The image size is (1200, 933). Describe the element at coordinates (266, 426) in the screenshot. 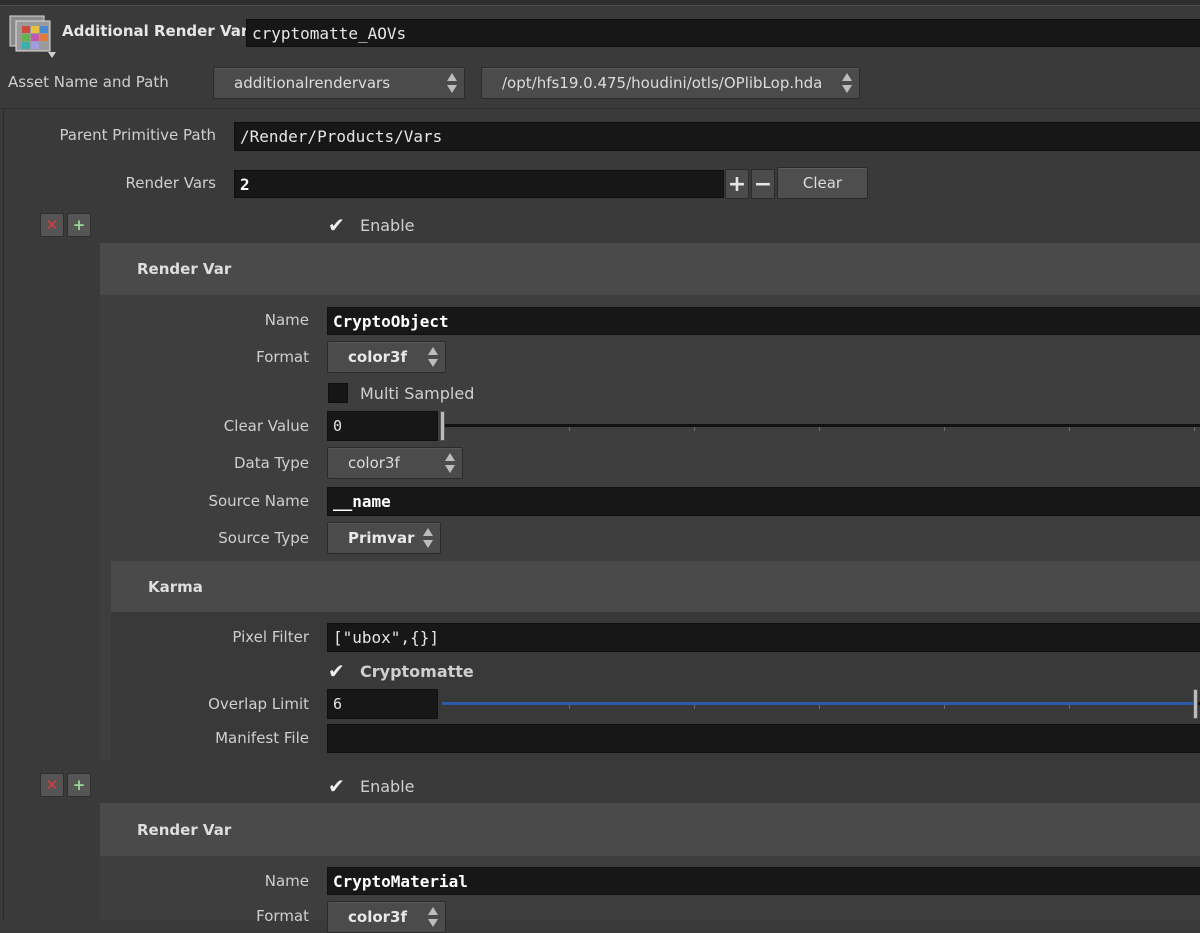

I see `clear-value-label: Clear Value` at that location.